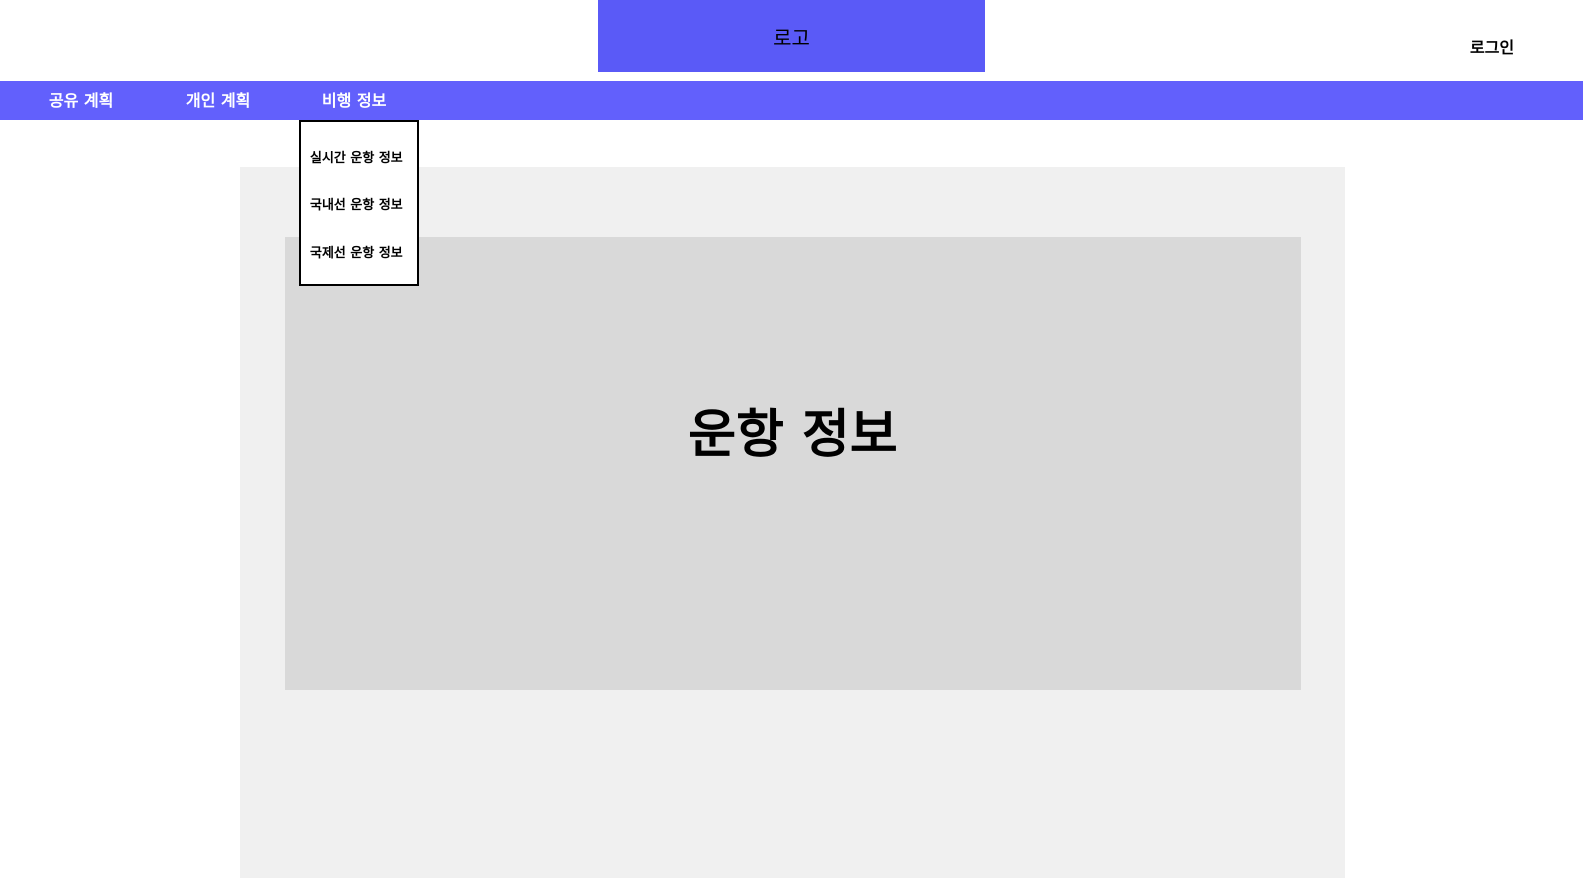  Describe the element at coordinates (356, 203) in the screenshot. I see `dropdown-item-domestic: 국내선 운항 정보` at that location.